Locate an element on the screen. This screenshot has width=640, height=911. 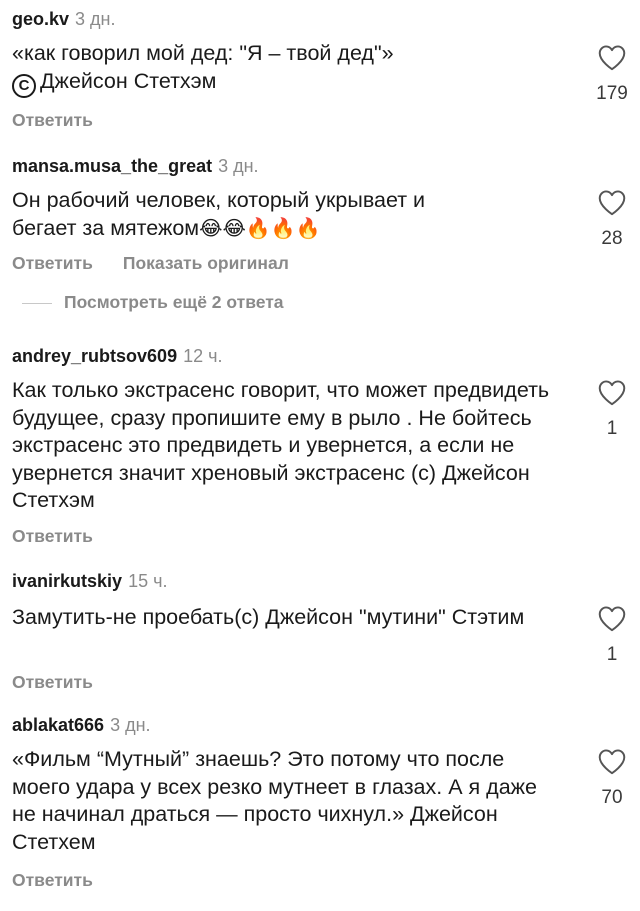
show-original-button: Показать оригинал is located at coordinates (206, 263).